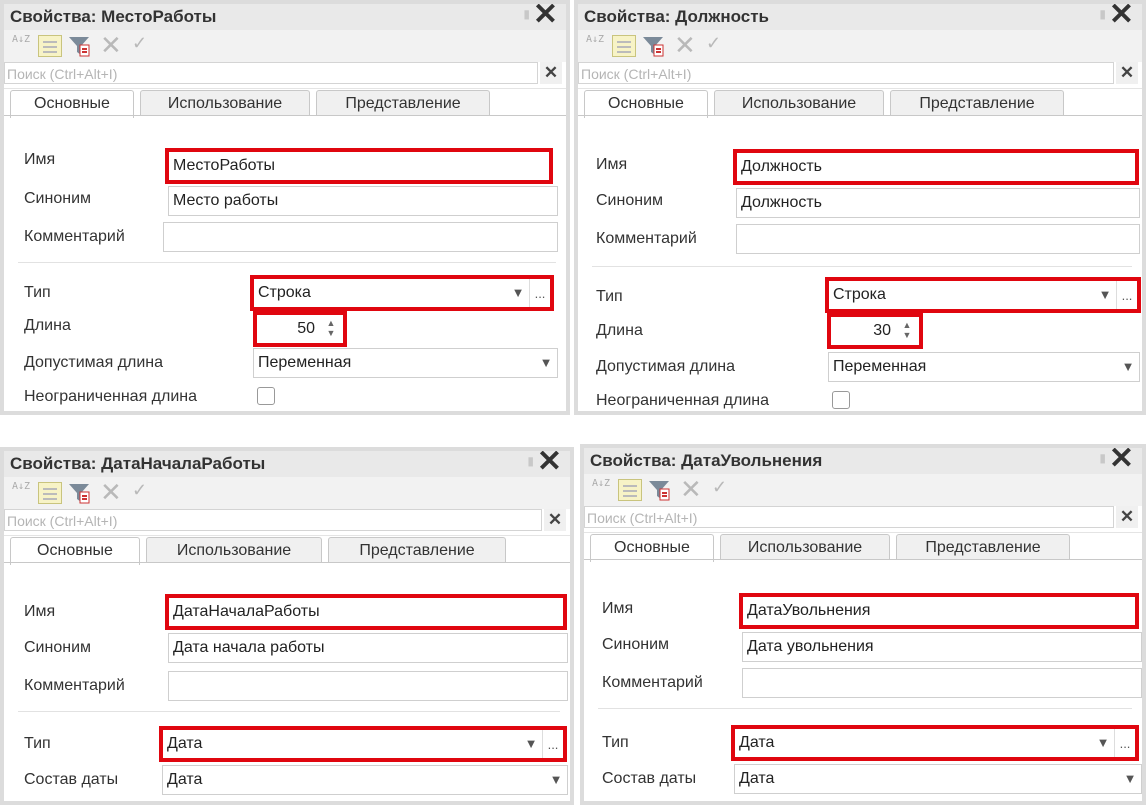  What do you see at coordinates (359, 166) in the screenshot?
I see `name-field: МестоРаботы` at bounding box center [359, 166].